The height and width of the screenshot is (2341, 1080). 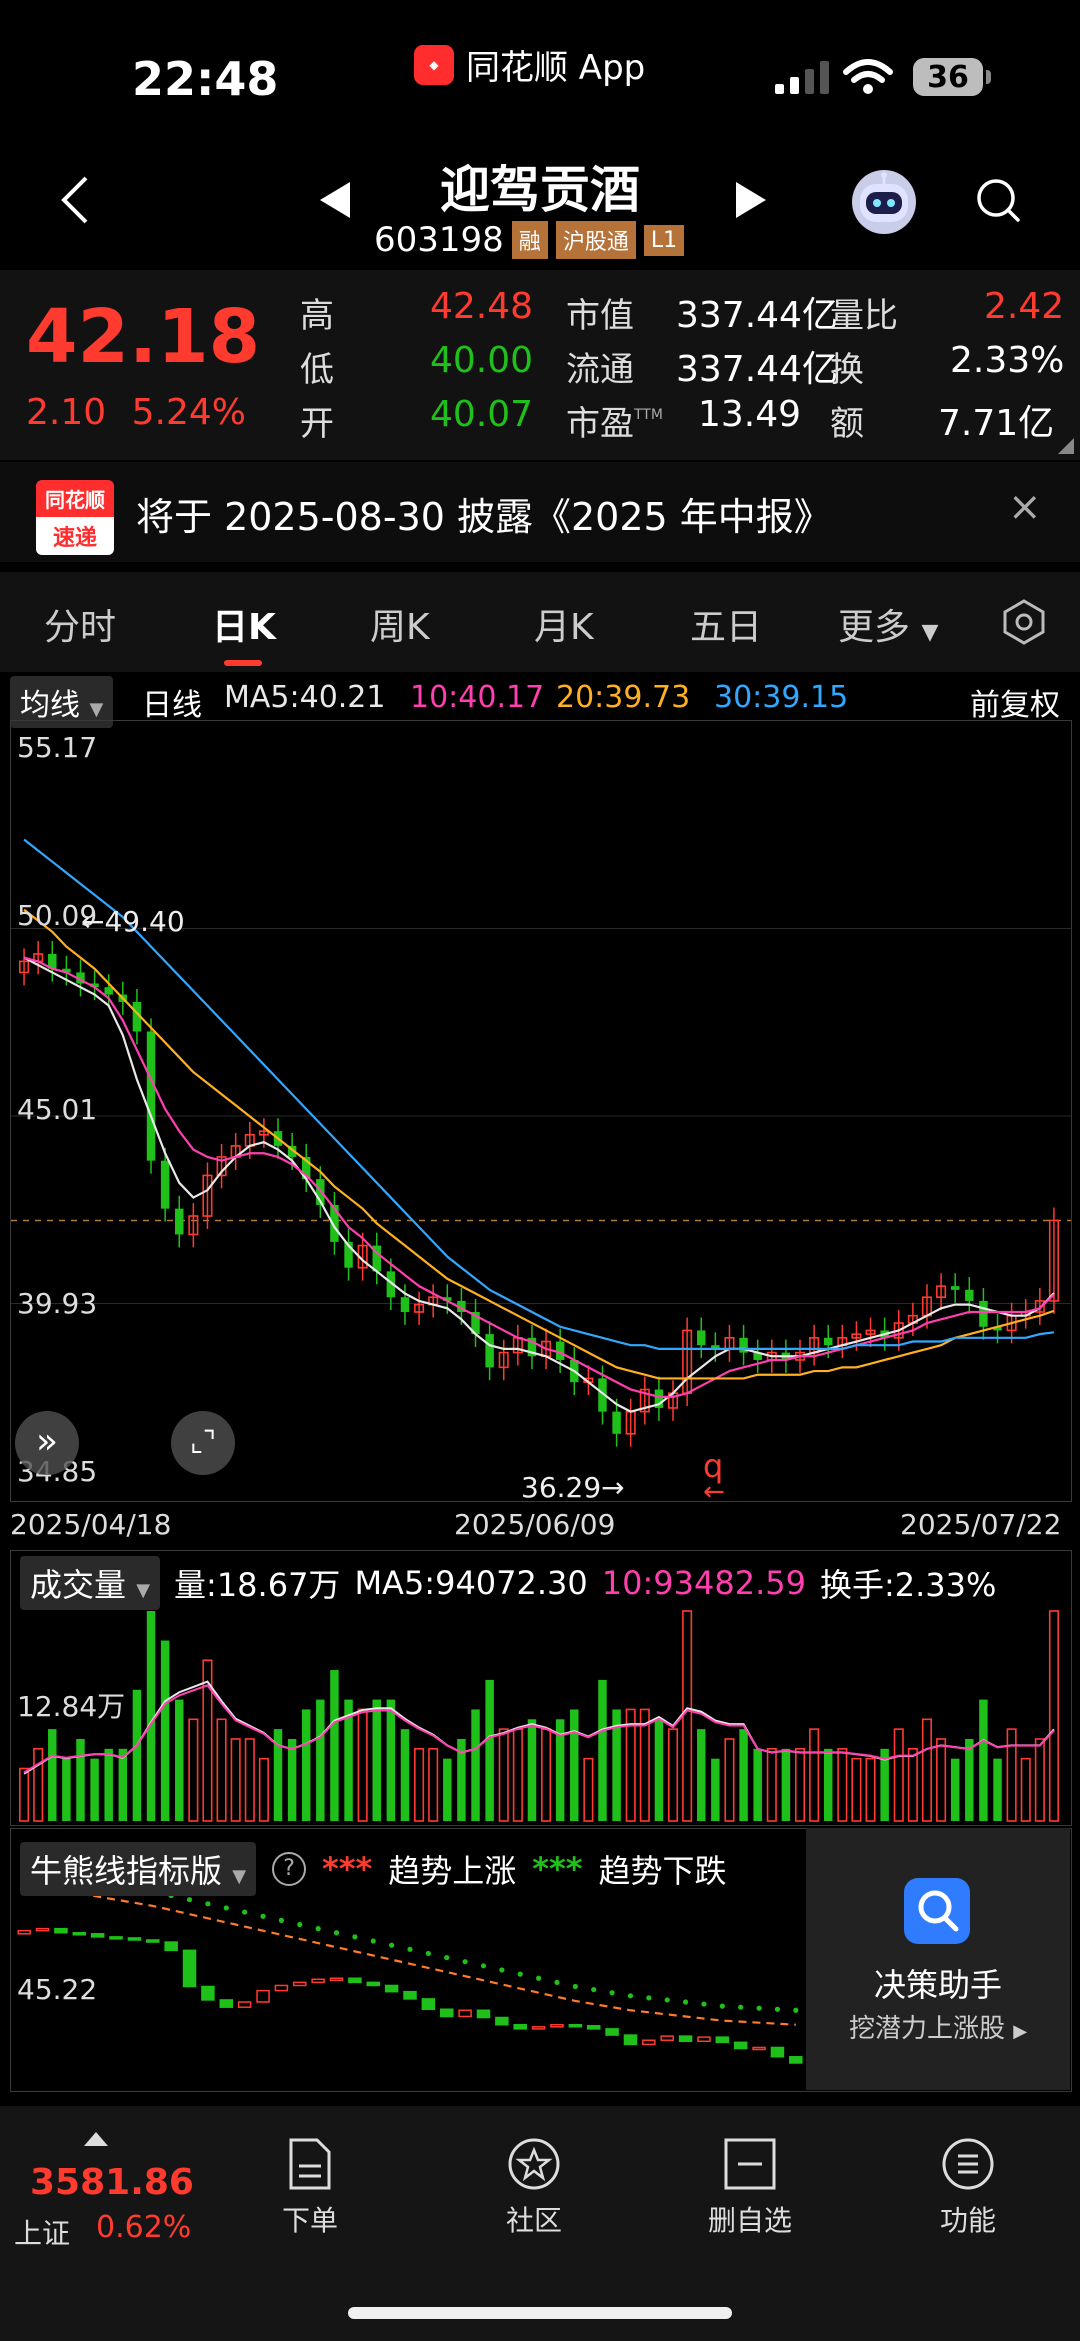 What do you see at coordinates (564, 624) in the screenshot?
I see `tab-monthly-k: 月K` at bounding box center [564, 624].